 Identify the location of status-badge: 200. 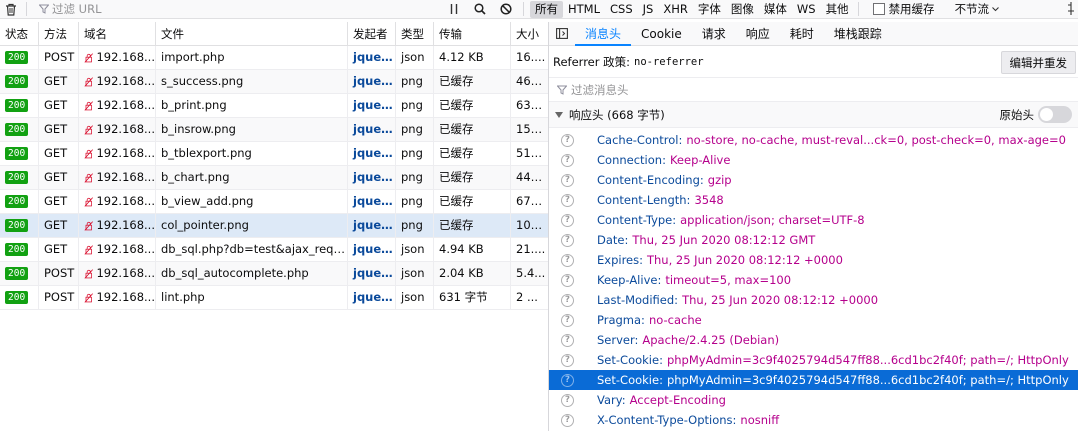
(17, 297).